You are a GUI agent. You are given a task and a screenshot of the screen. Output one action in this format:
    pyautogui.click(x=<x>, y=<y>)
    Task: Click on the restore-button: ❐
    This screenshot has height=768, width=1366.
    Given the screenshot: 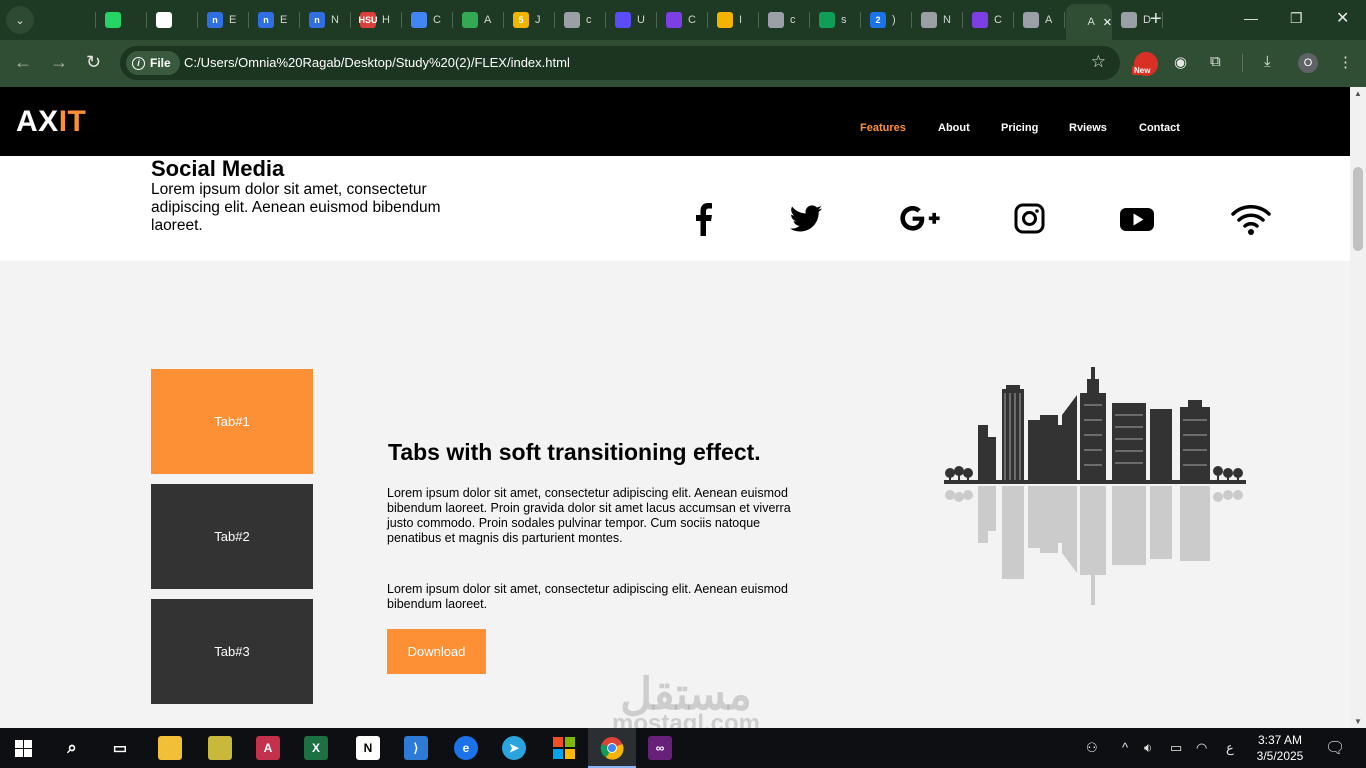 What is the action you would take?
    pyautogui.click(x=1296, y=18)
    